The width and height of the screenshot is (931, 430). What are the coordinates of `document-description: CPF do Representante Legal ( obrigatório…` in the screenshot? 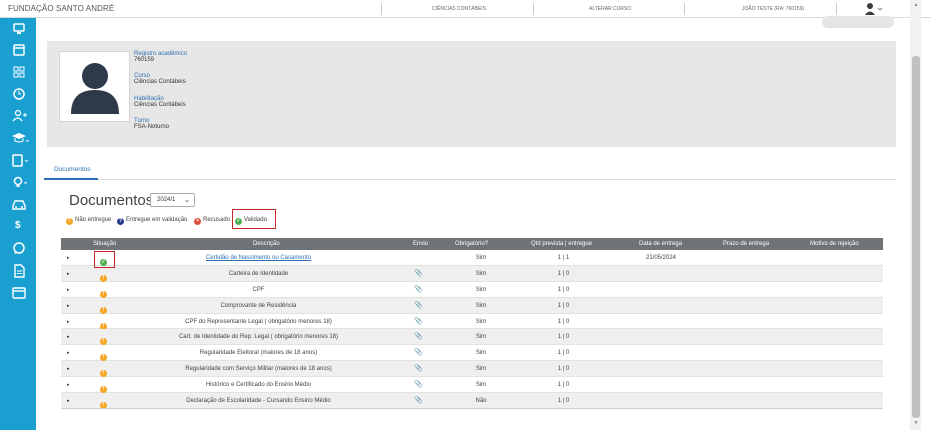 It's located at (258, 321).